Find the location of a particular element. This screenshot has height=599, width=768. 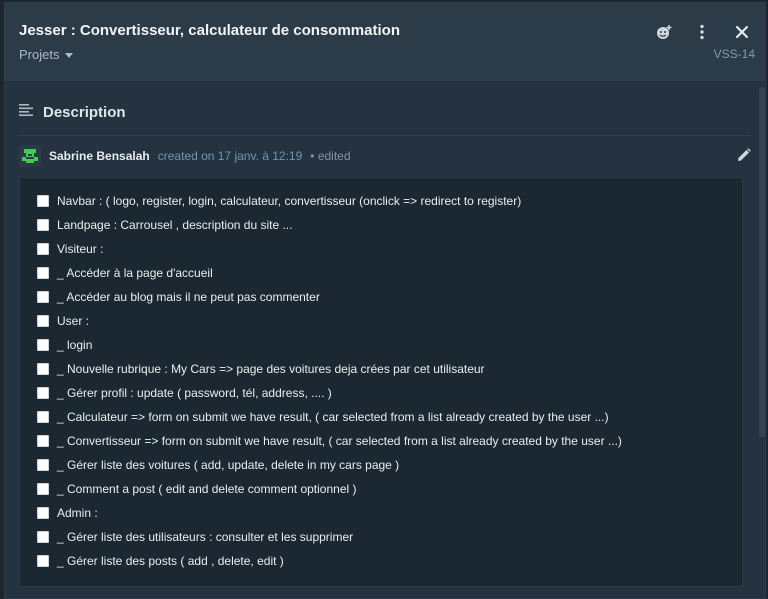

author-name: Sabrine Bensalah is located at coordinates (99, 156).